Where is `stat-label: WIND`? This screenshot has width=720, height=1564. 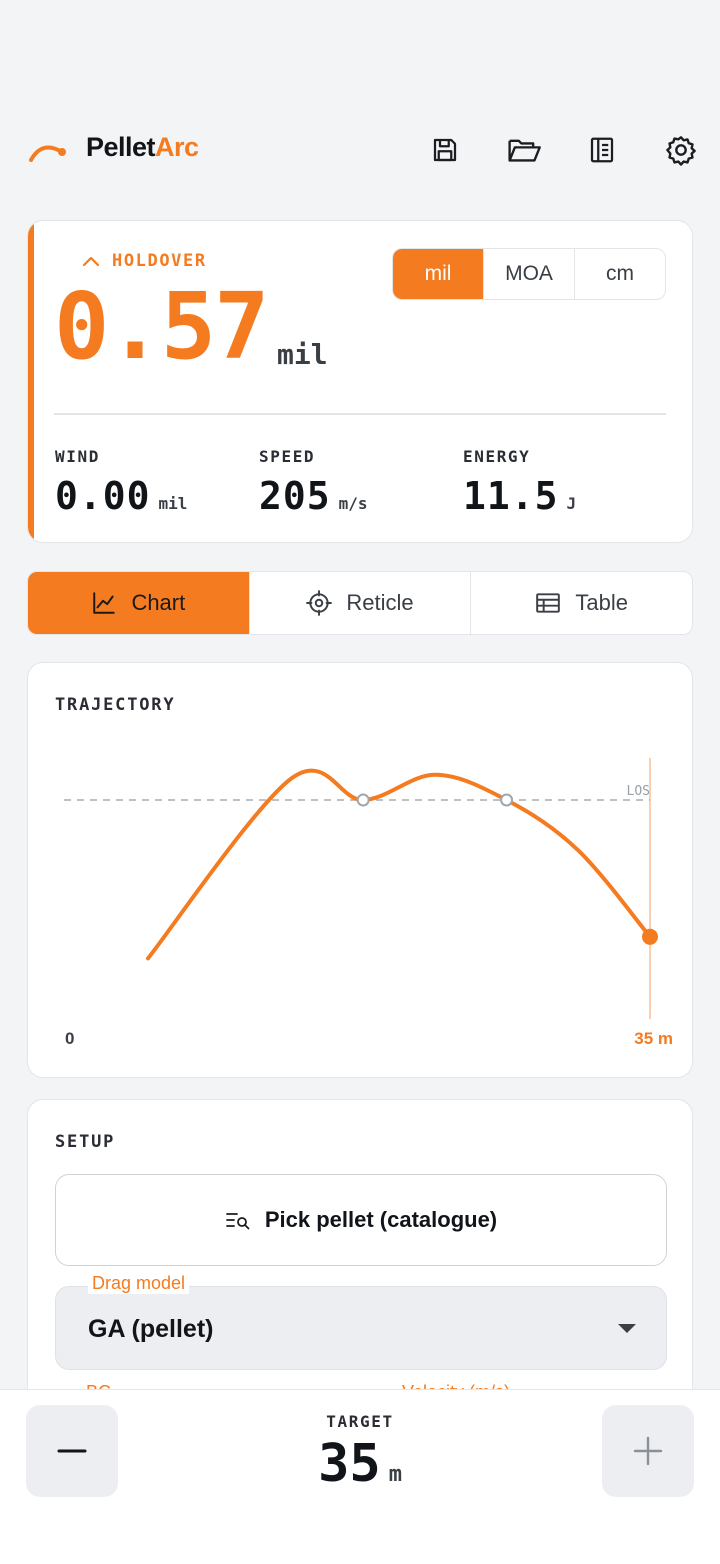
stat-label: WIND is located at coordinates (77, 456).